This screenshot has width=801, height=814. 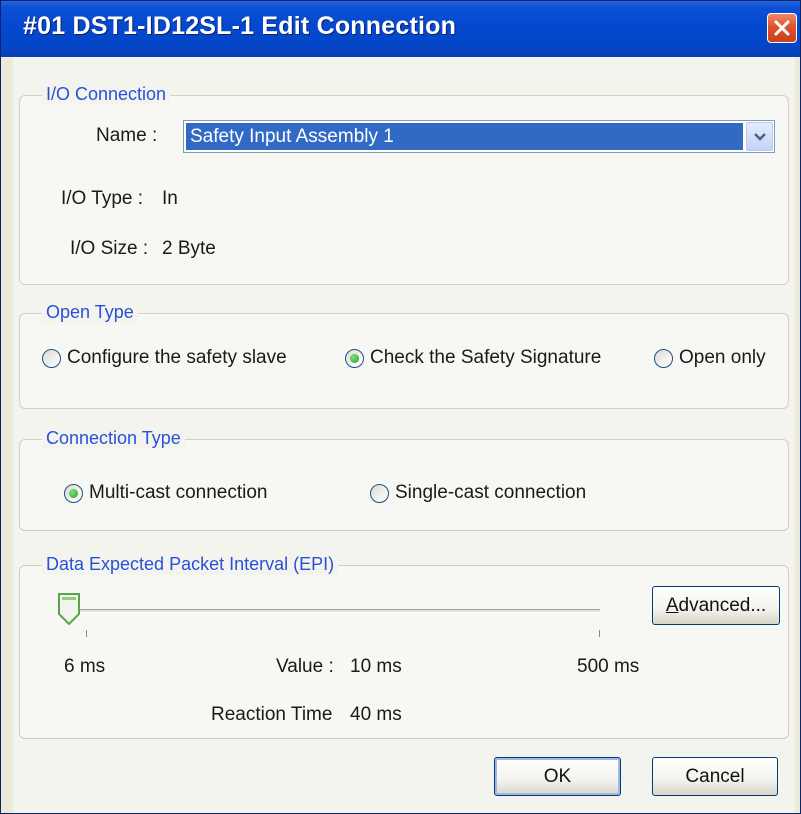 I want to click on epi-min-label: 6 ms, so click(x=85, y=666).